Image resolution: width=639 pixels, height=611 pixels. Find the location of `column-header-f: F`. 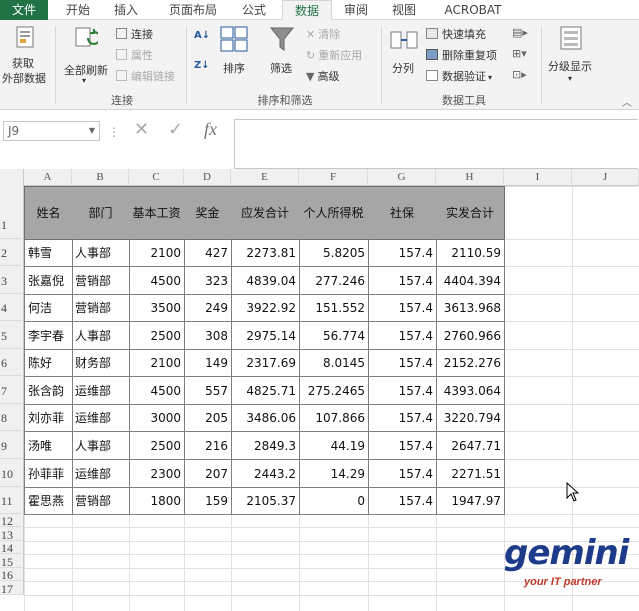

column-header-f: F is located at coordinates (333, 177).